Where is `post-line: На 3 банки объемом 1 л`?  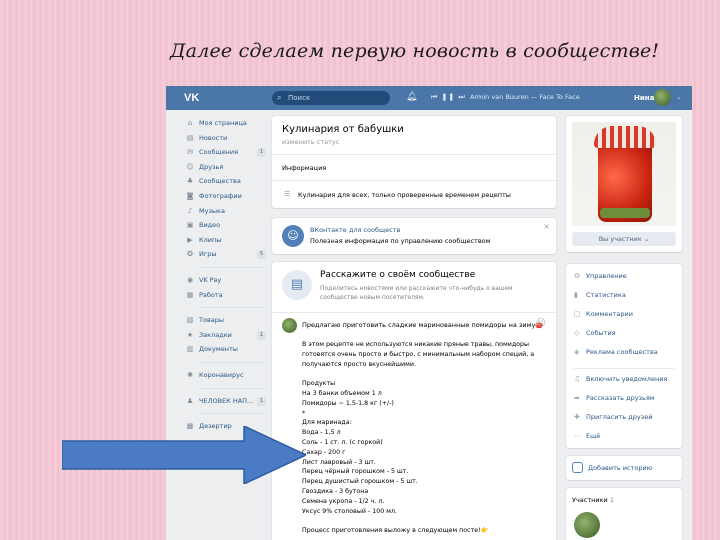 post-line: На 3 банки объемом 1 л is located at coordinates (342, 393).